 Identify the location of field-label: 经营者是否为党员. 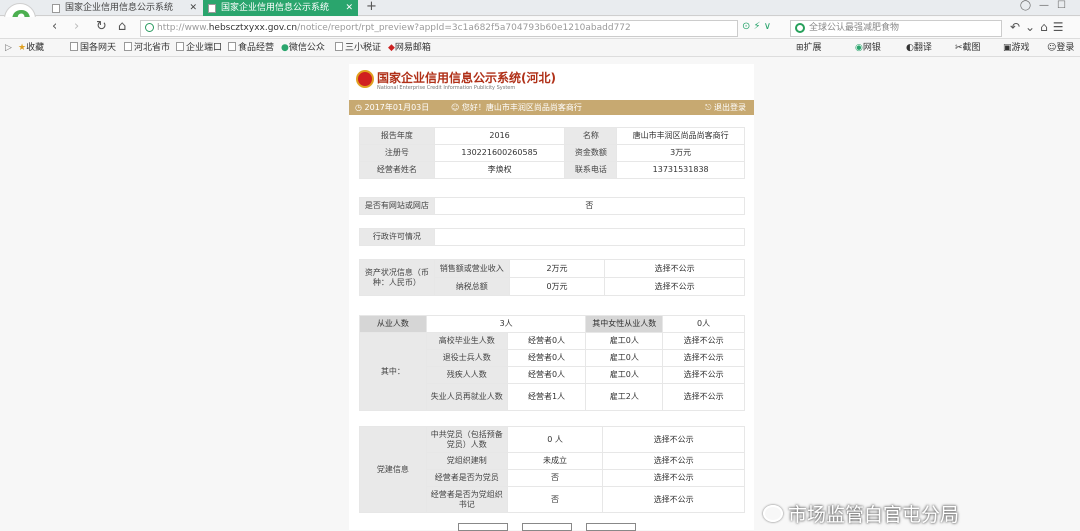
(466, 478).